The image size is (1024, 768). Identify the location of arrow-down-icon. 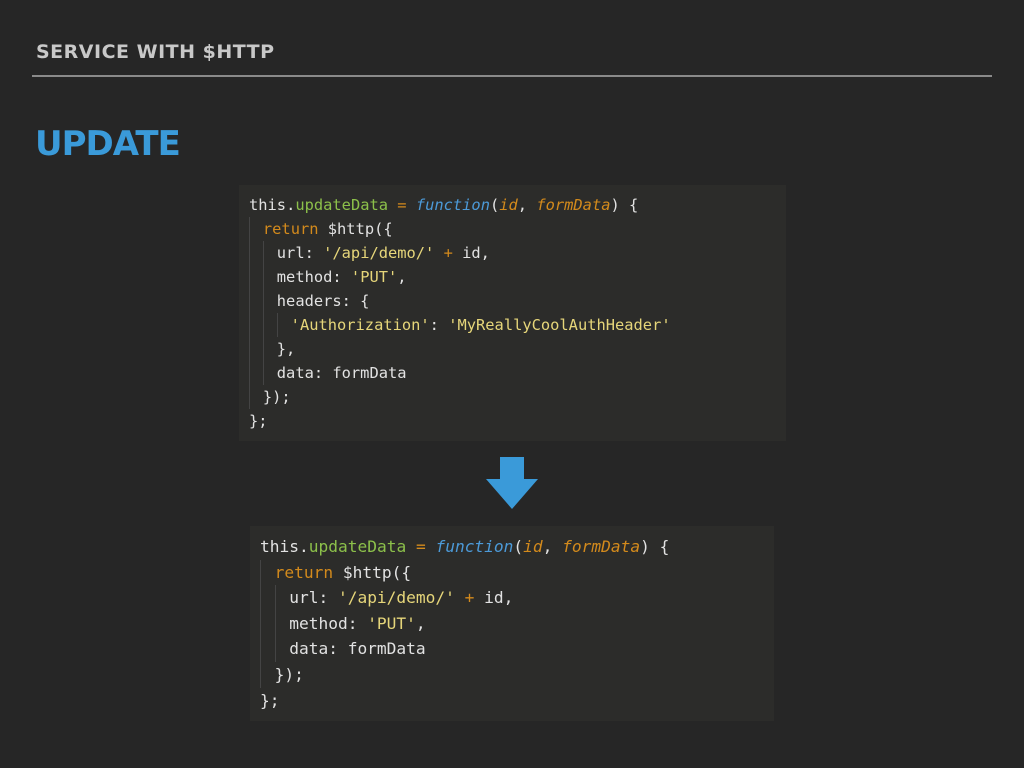
(512, 483).